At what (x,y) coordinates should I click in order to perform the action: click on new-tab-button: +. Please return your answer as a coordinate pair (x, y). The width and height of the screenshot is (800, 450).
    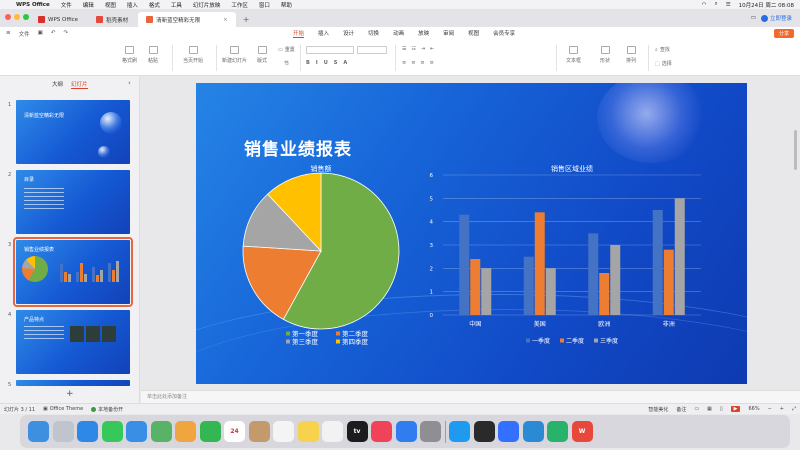
    Looking at the image, I should click on (246, 19).